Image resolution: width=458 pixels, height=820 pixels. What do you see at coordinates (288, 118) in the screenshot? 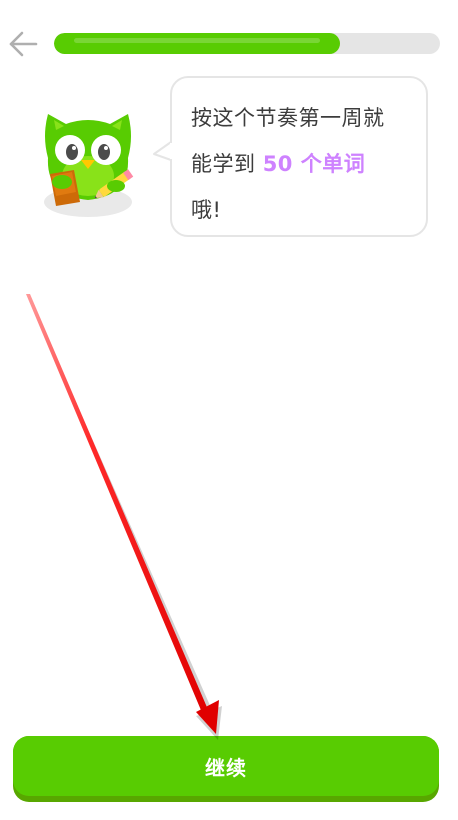
I see `speech-line-1: 按这个节奏第一周就` at bounding box center [288, 118].